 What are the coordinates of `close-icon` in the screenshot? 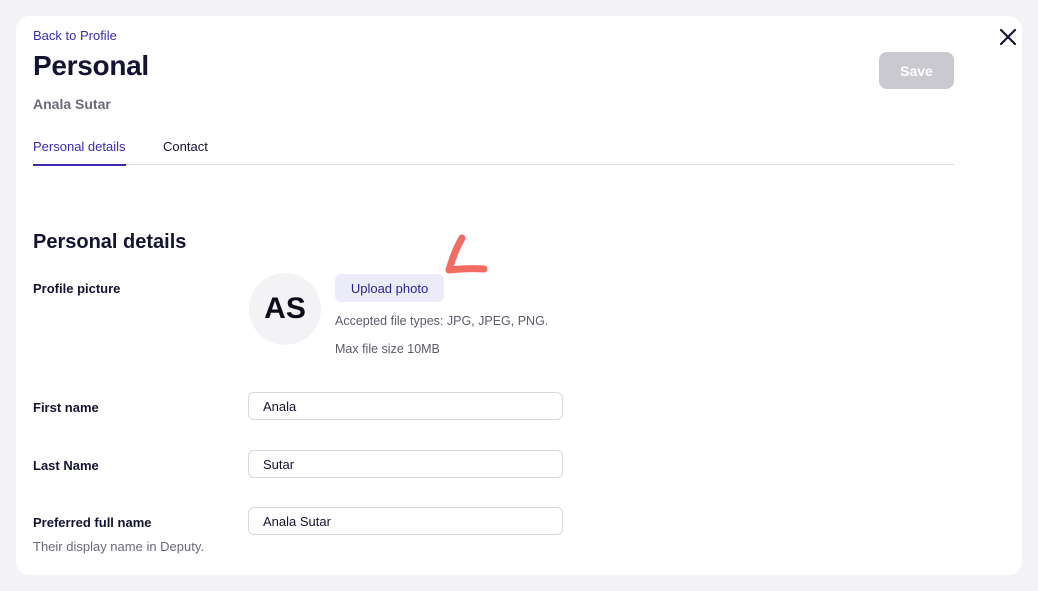 It's located at (1008, 37).